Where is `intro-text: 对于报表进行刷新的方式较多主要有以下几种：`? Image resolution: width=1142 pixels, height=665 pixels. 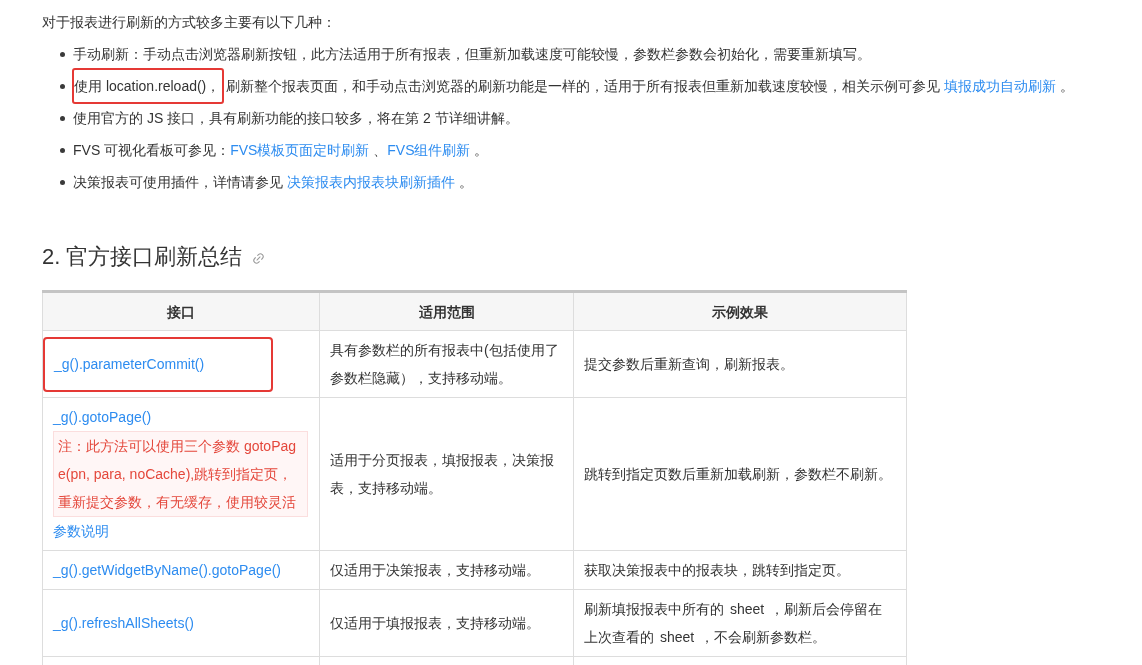
intro-text: 对于报表进行刷新的方式较多主要有以下几种： is located at coordinates (189, 22).